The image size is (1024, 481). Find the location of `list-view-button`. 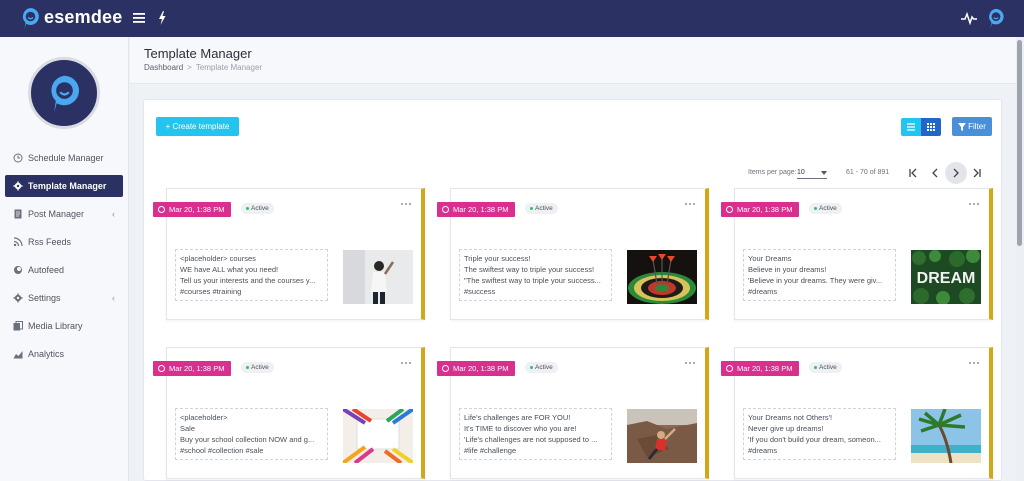

list-view-button is located at coordinates (911, 127).